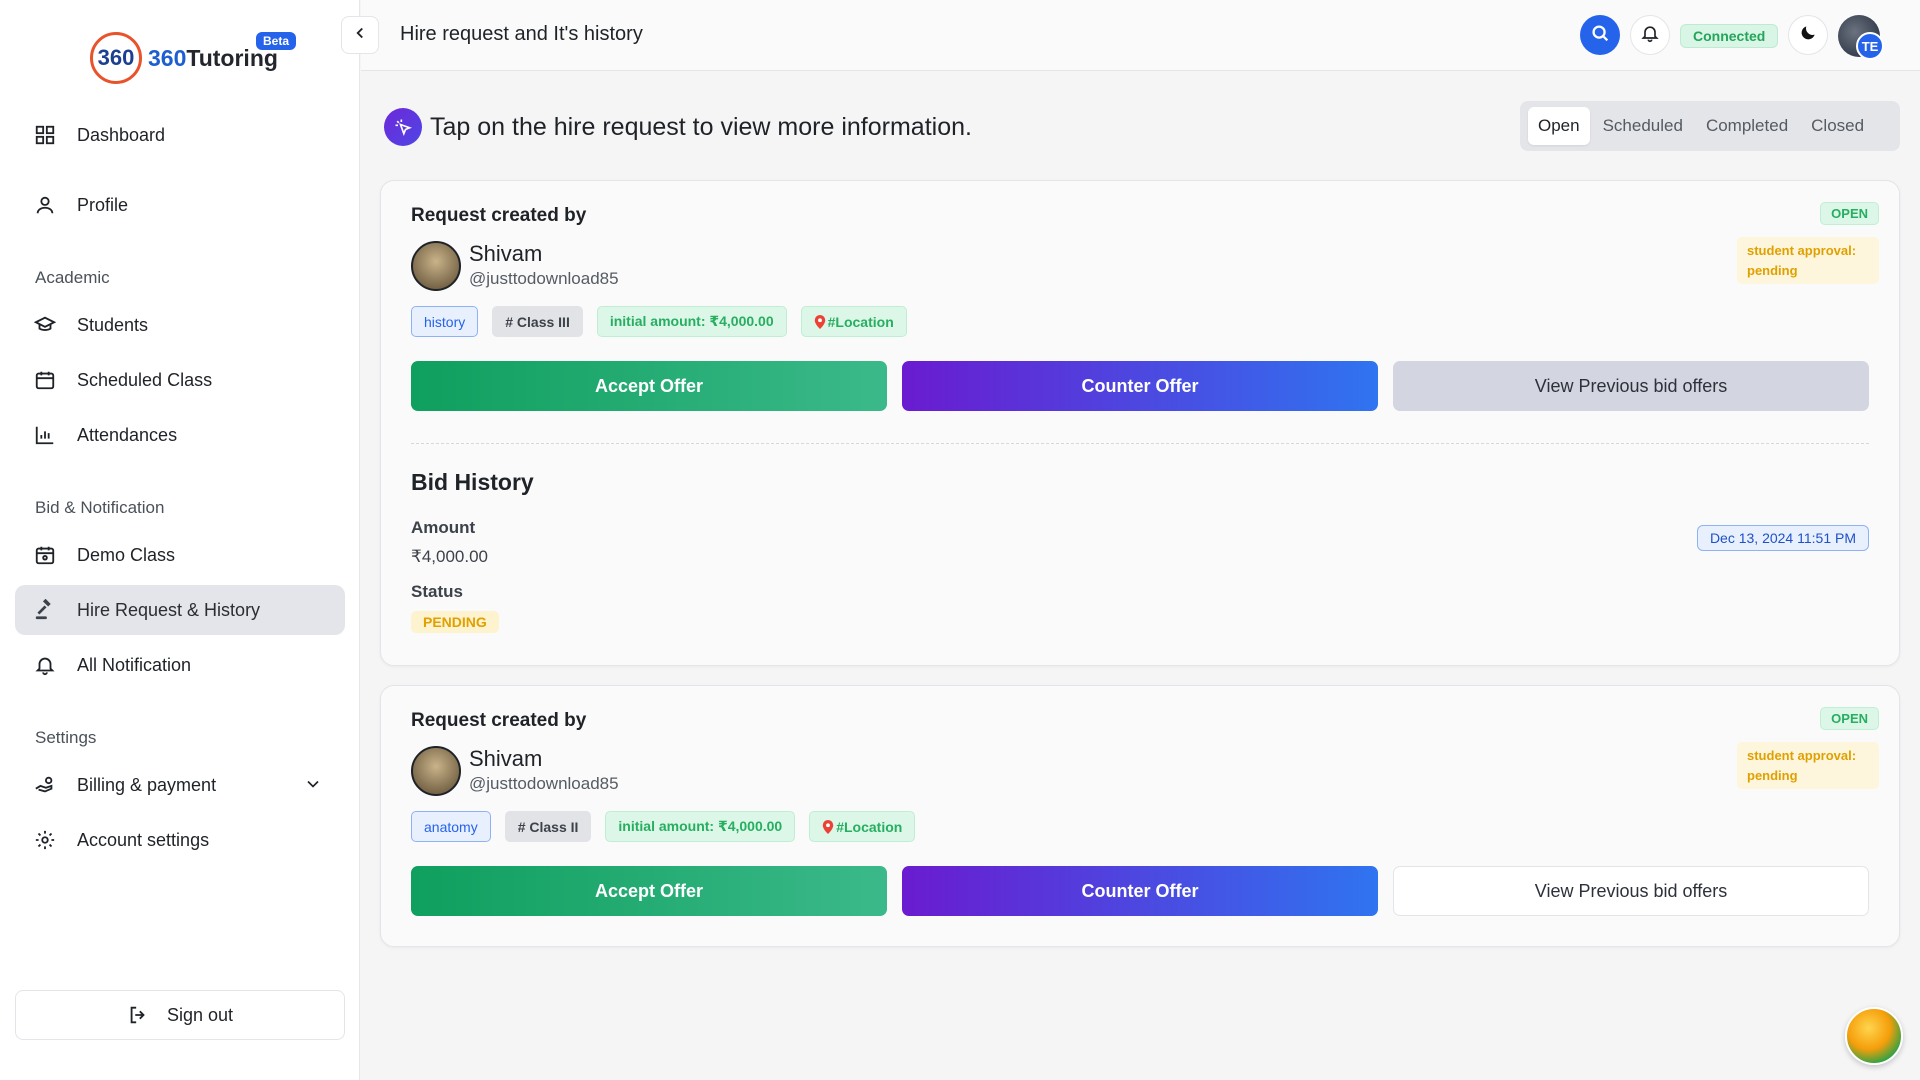  I want to click on sidebar-item-label: Demo Class, so click(126, 554).